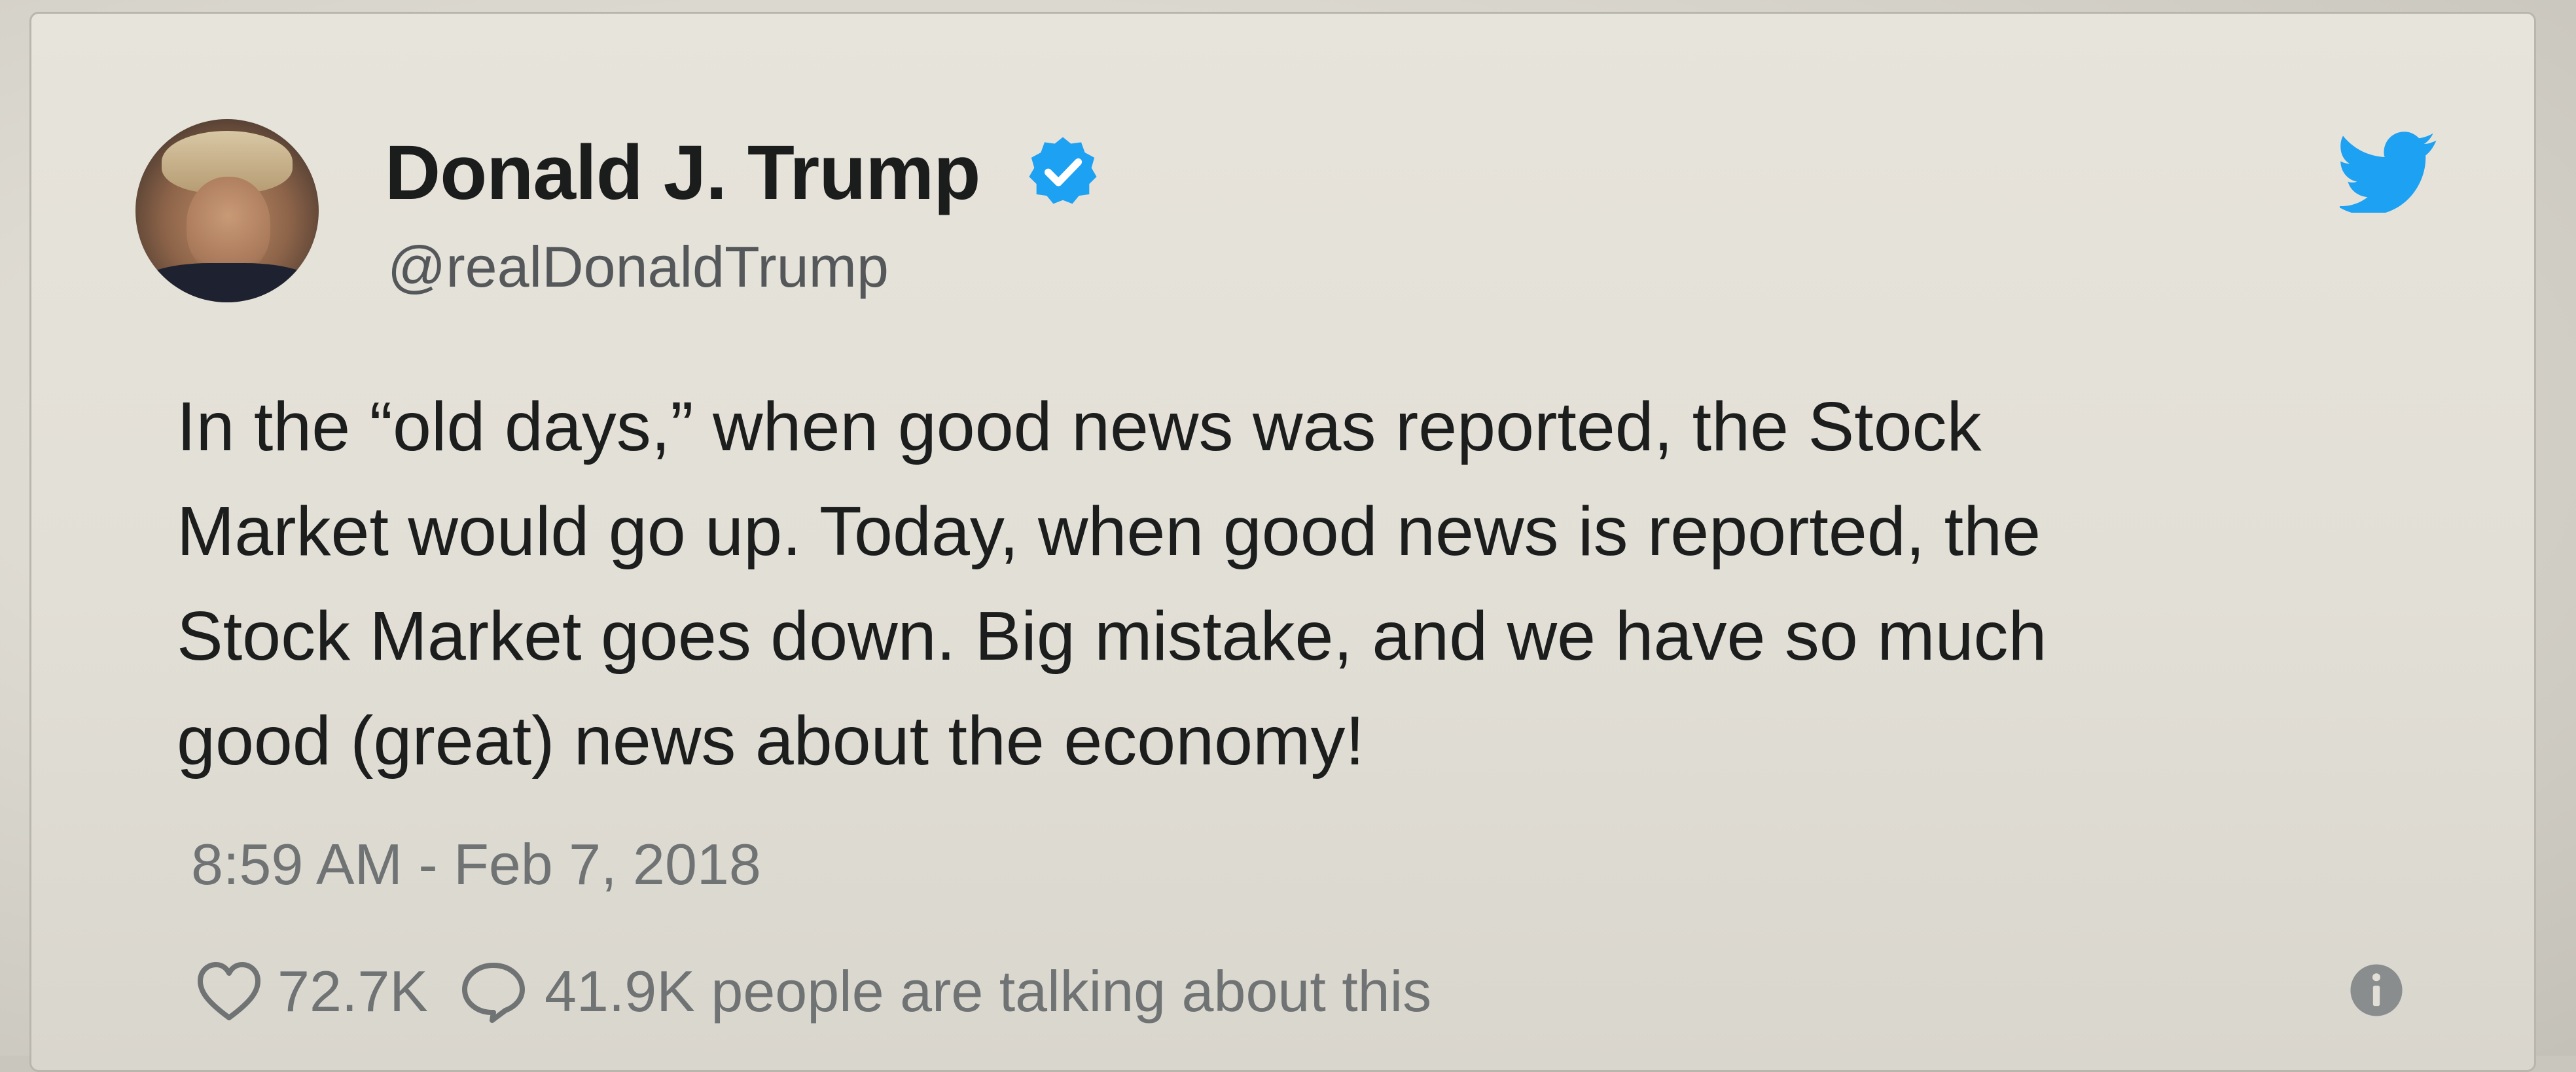 This screenshot has height=1072, width=2576. I want to click on info-icon, so click(2376, 990).